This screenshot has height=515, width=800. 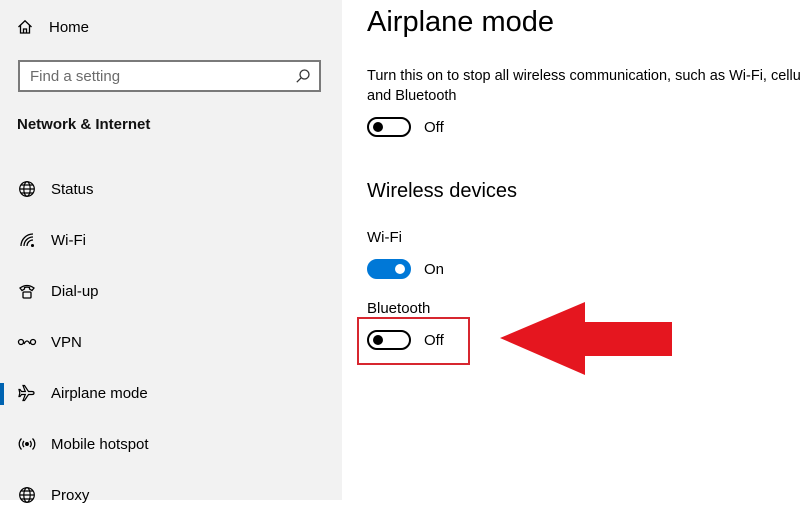 What do you see at coordinates (27, 240) in the screenshot?
I see `wifi-icon` at bounding box center [27, 240].